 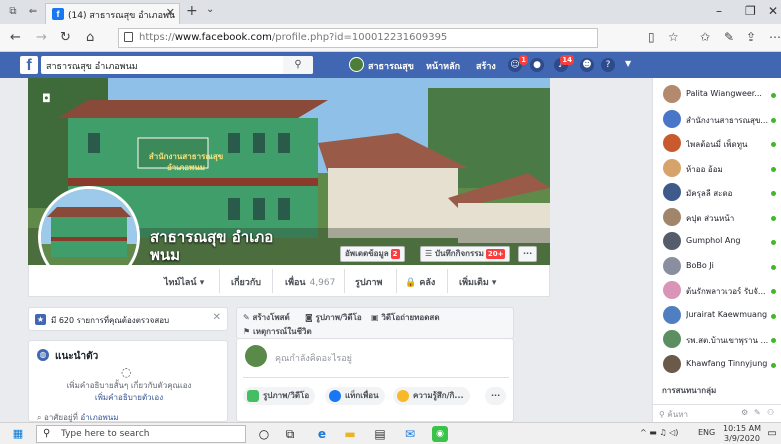 What do you see at coordinates (33, 12) in the screenshot?
I see `tab-aside-icon: ⇐` at bounding box center [33, 12].